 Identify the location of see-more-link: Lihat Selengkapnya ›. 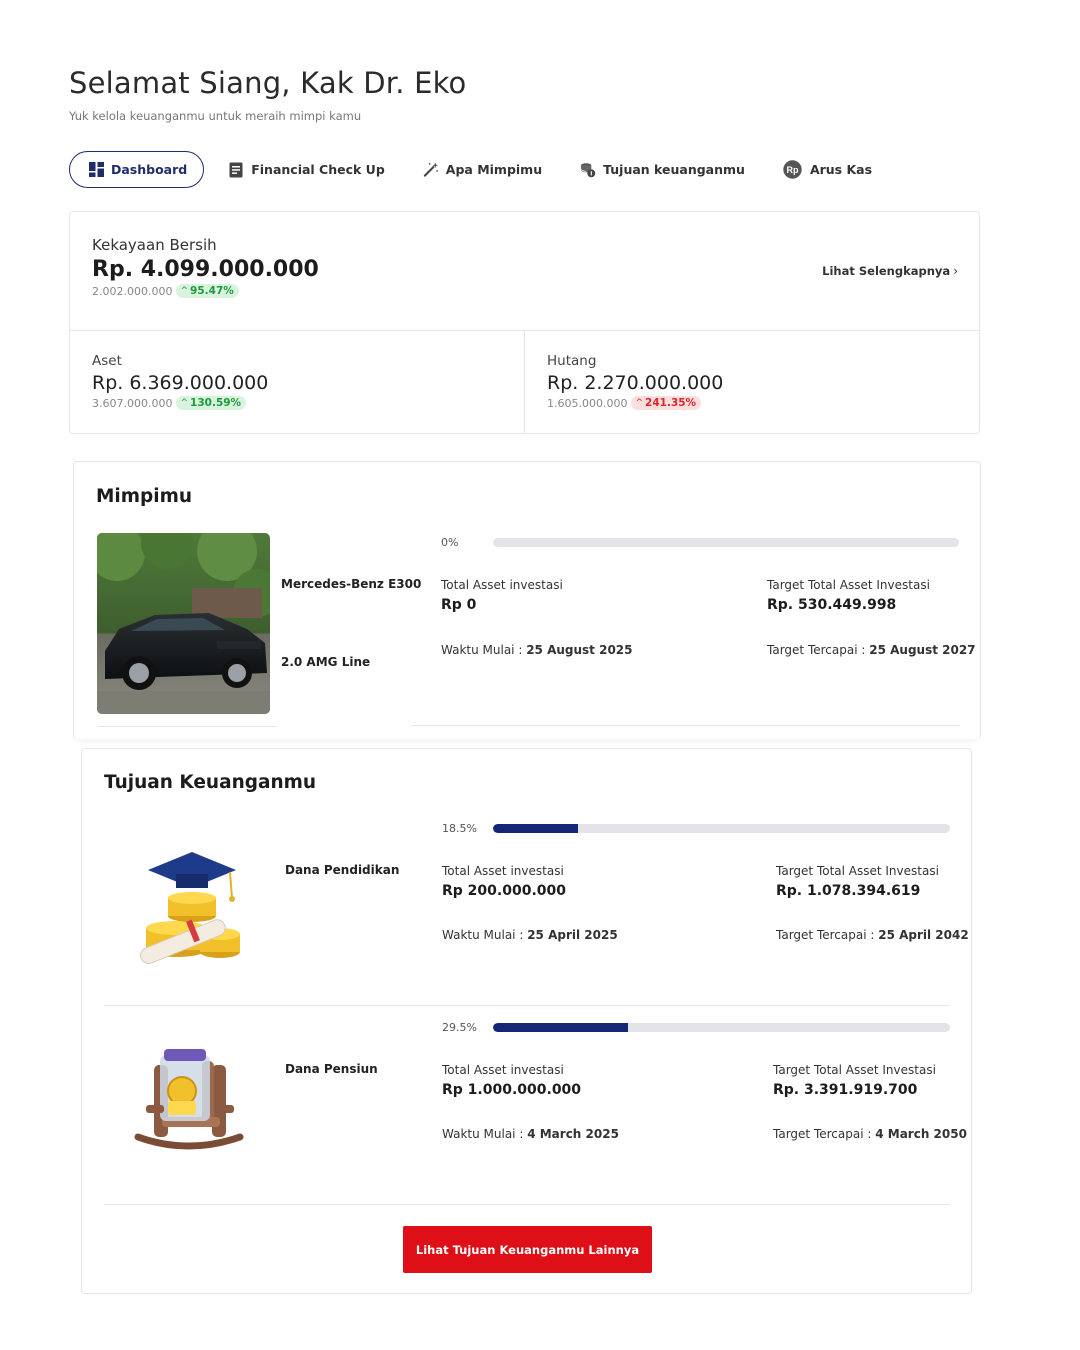
(890, 271).